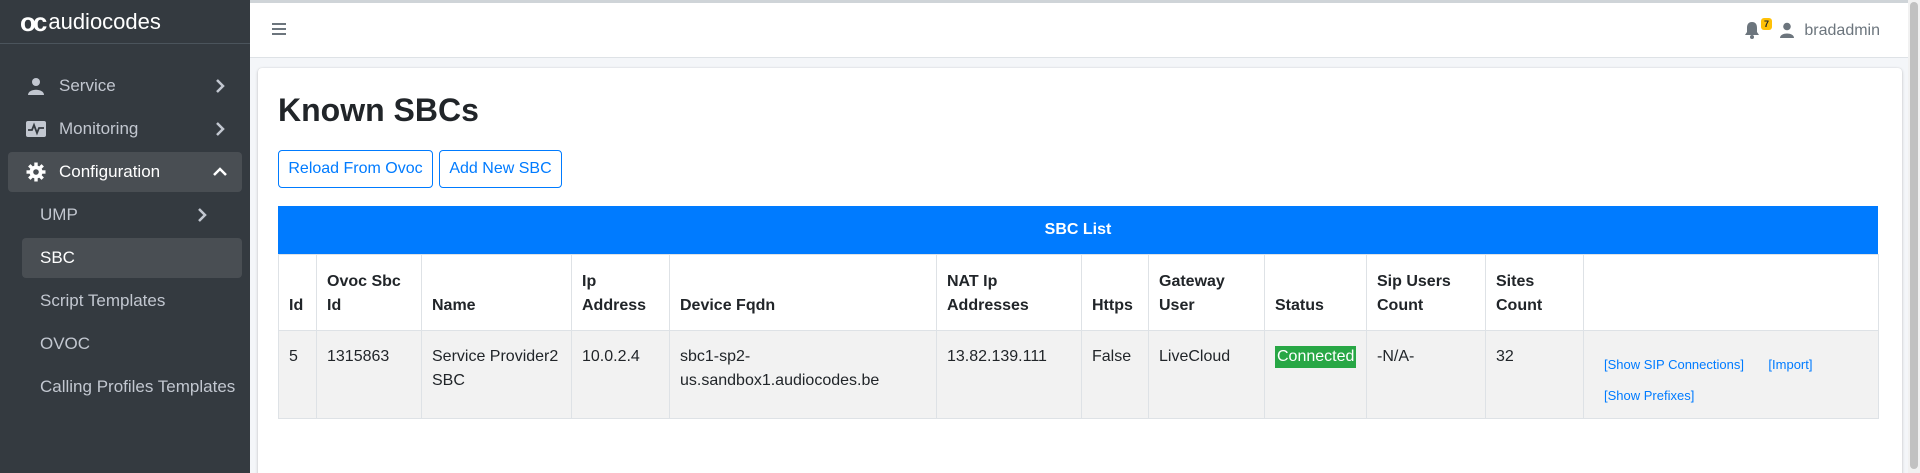  What do you see at coordinates (1766, 24) in the screenshot?
I see `notification-count-badge: 7` at bounding box center [1766, 24].